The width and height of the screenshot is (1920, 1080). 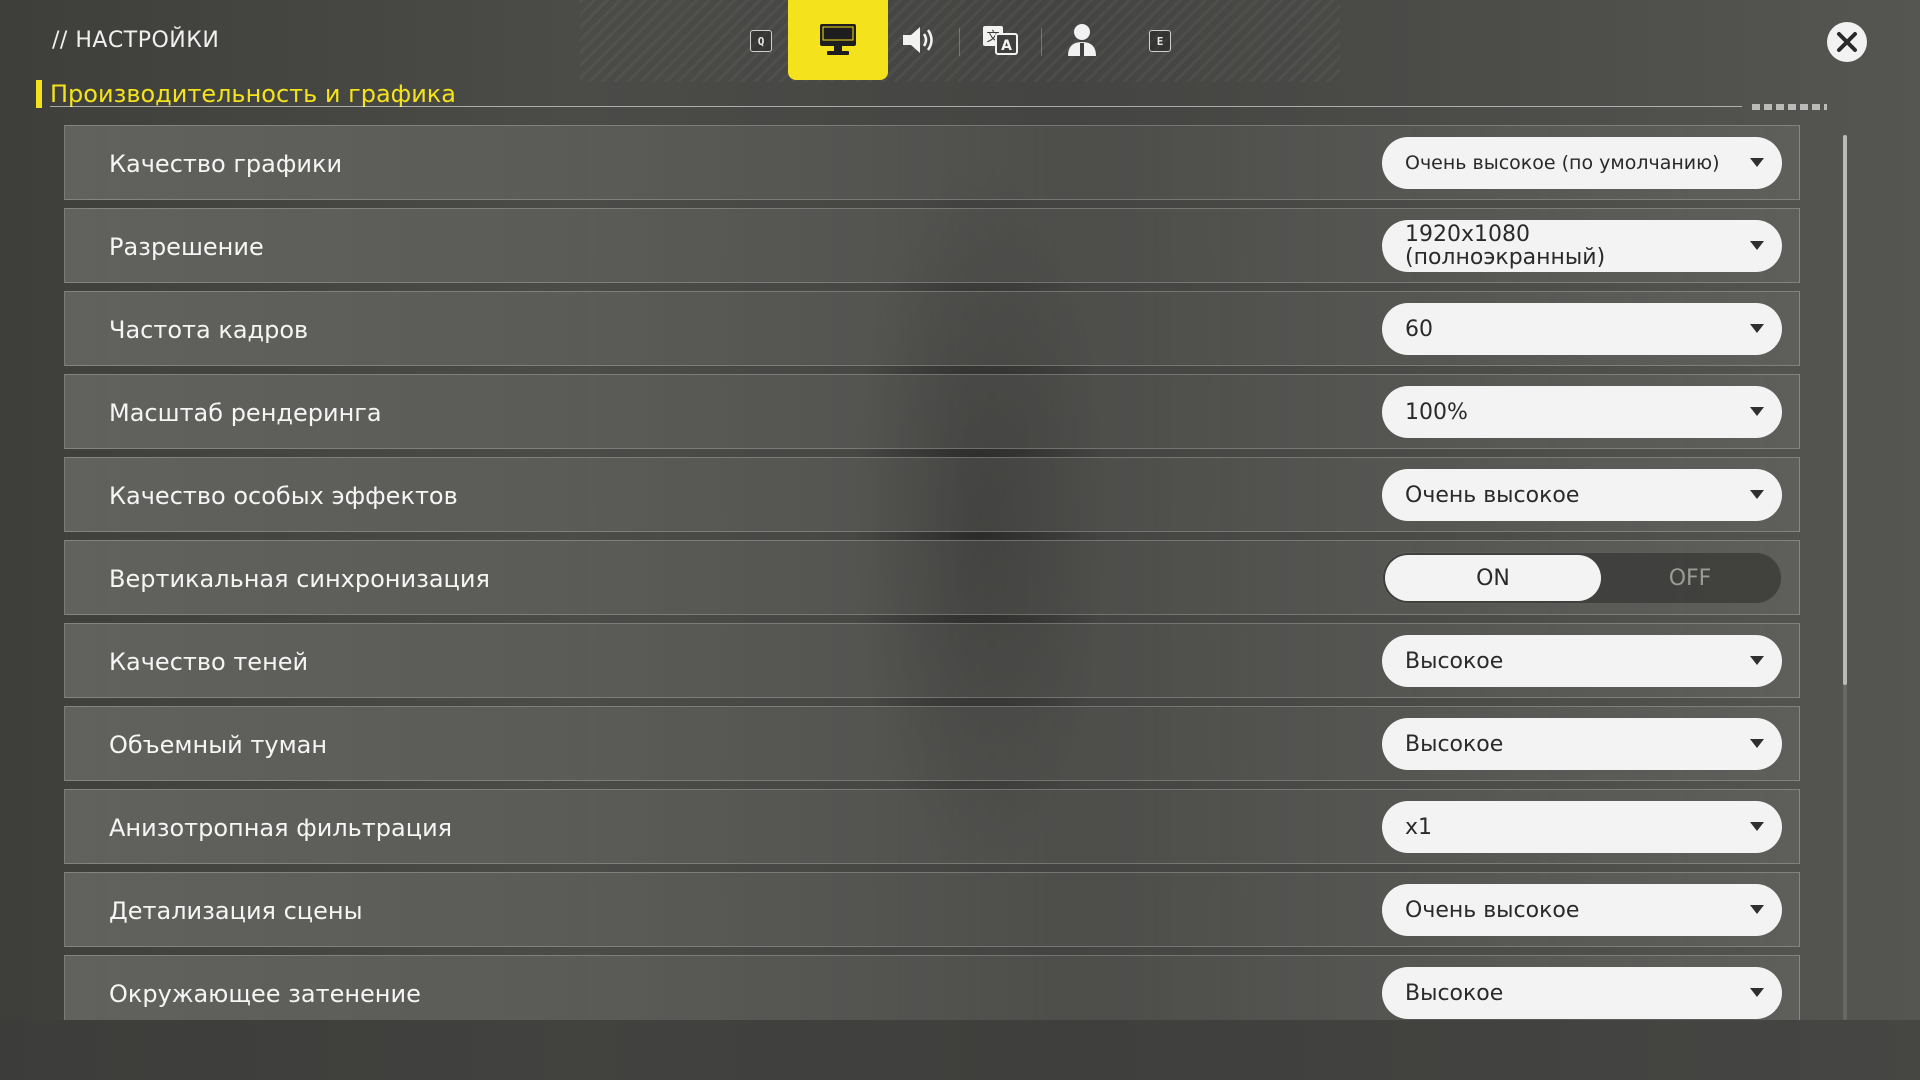 What do you see at coordinates (1419, 827) in the screenshot?
I see `dropdown-value: x1` at bounding box center [1419, 827].